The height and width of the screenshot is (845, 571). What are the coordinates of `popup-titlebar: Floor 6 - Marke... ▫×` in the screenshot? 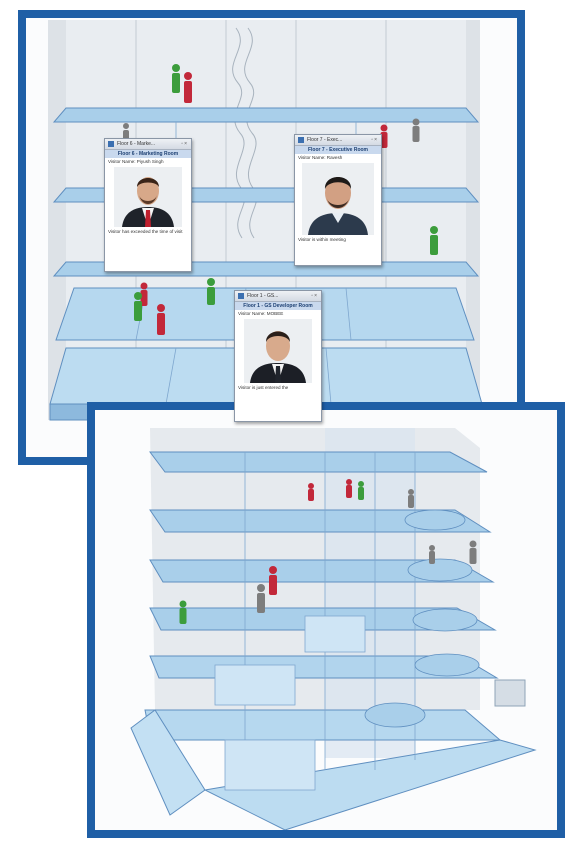 It's located at (148, 144).